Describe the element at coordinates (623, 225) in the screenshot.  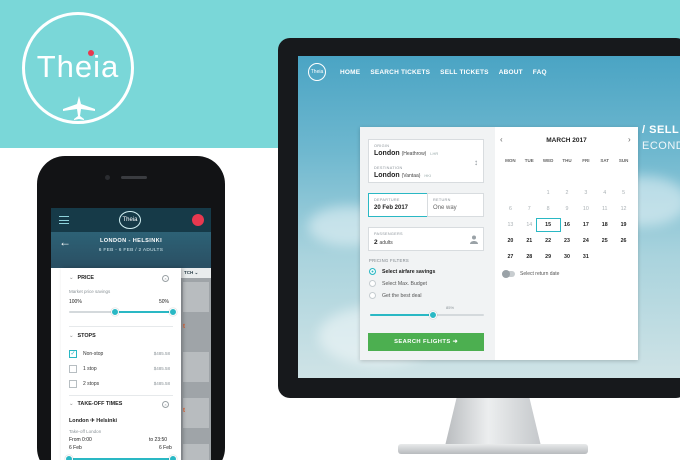
I see `calendar-day: 19` at that location.